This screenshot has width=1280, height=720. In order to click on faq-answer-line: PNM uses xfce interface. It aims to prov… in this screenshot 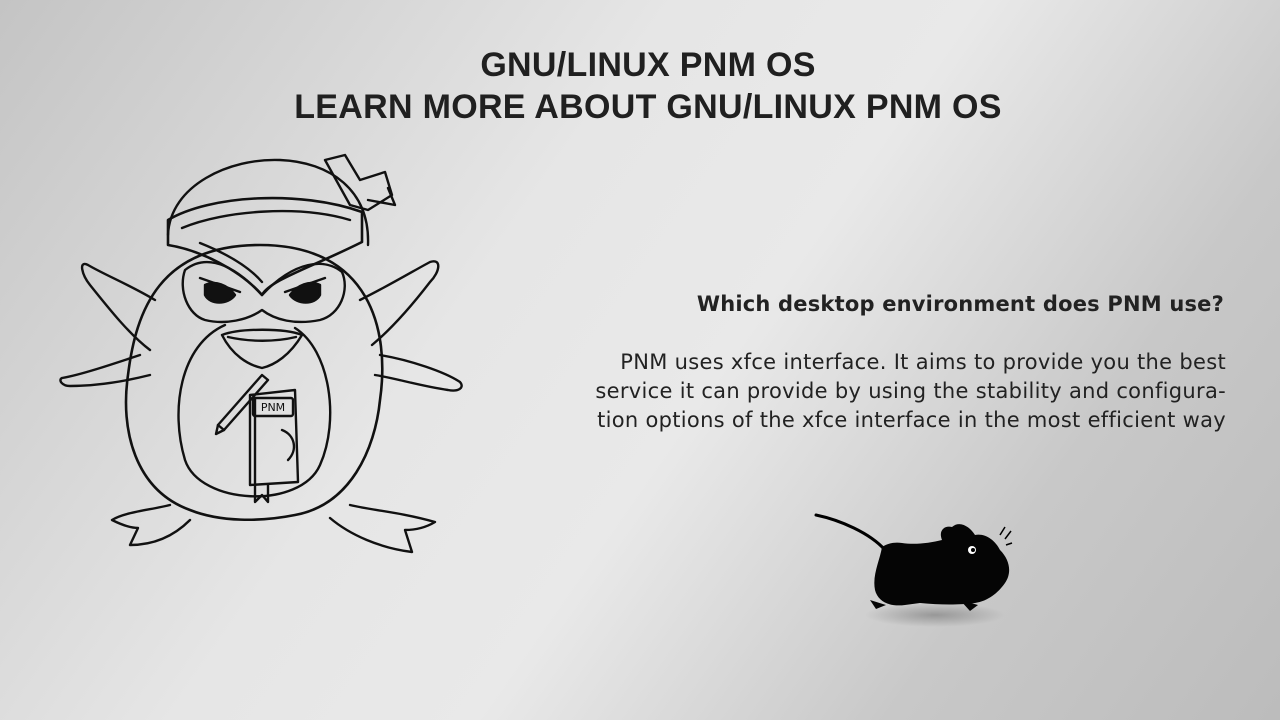, I will do `click(923, 362)`.